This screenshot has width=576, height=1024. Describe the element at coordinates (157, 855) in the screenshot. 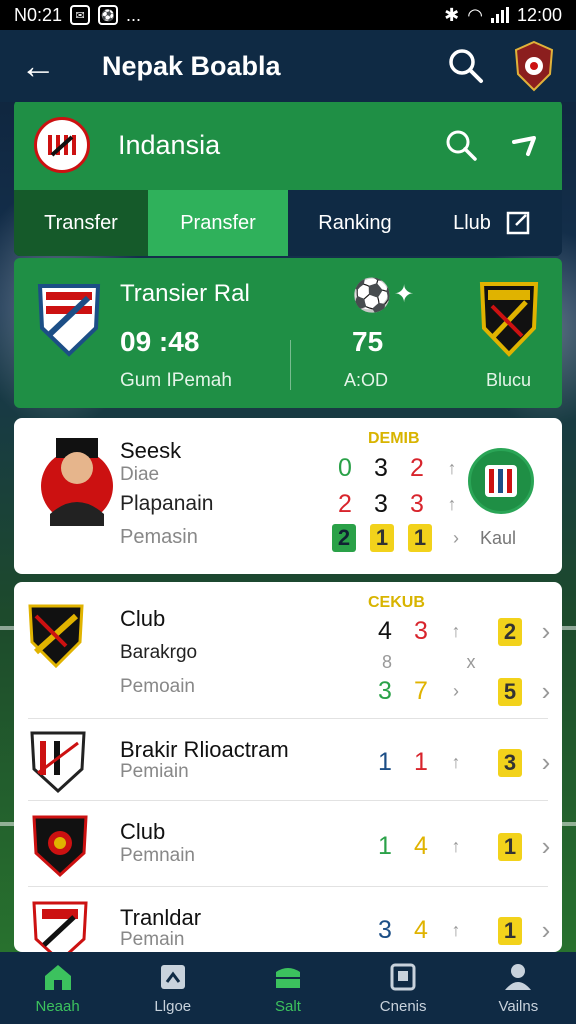

I see `club-role: Pemnain` at that location.